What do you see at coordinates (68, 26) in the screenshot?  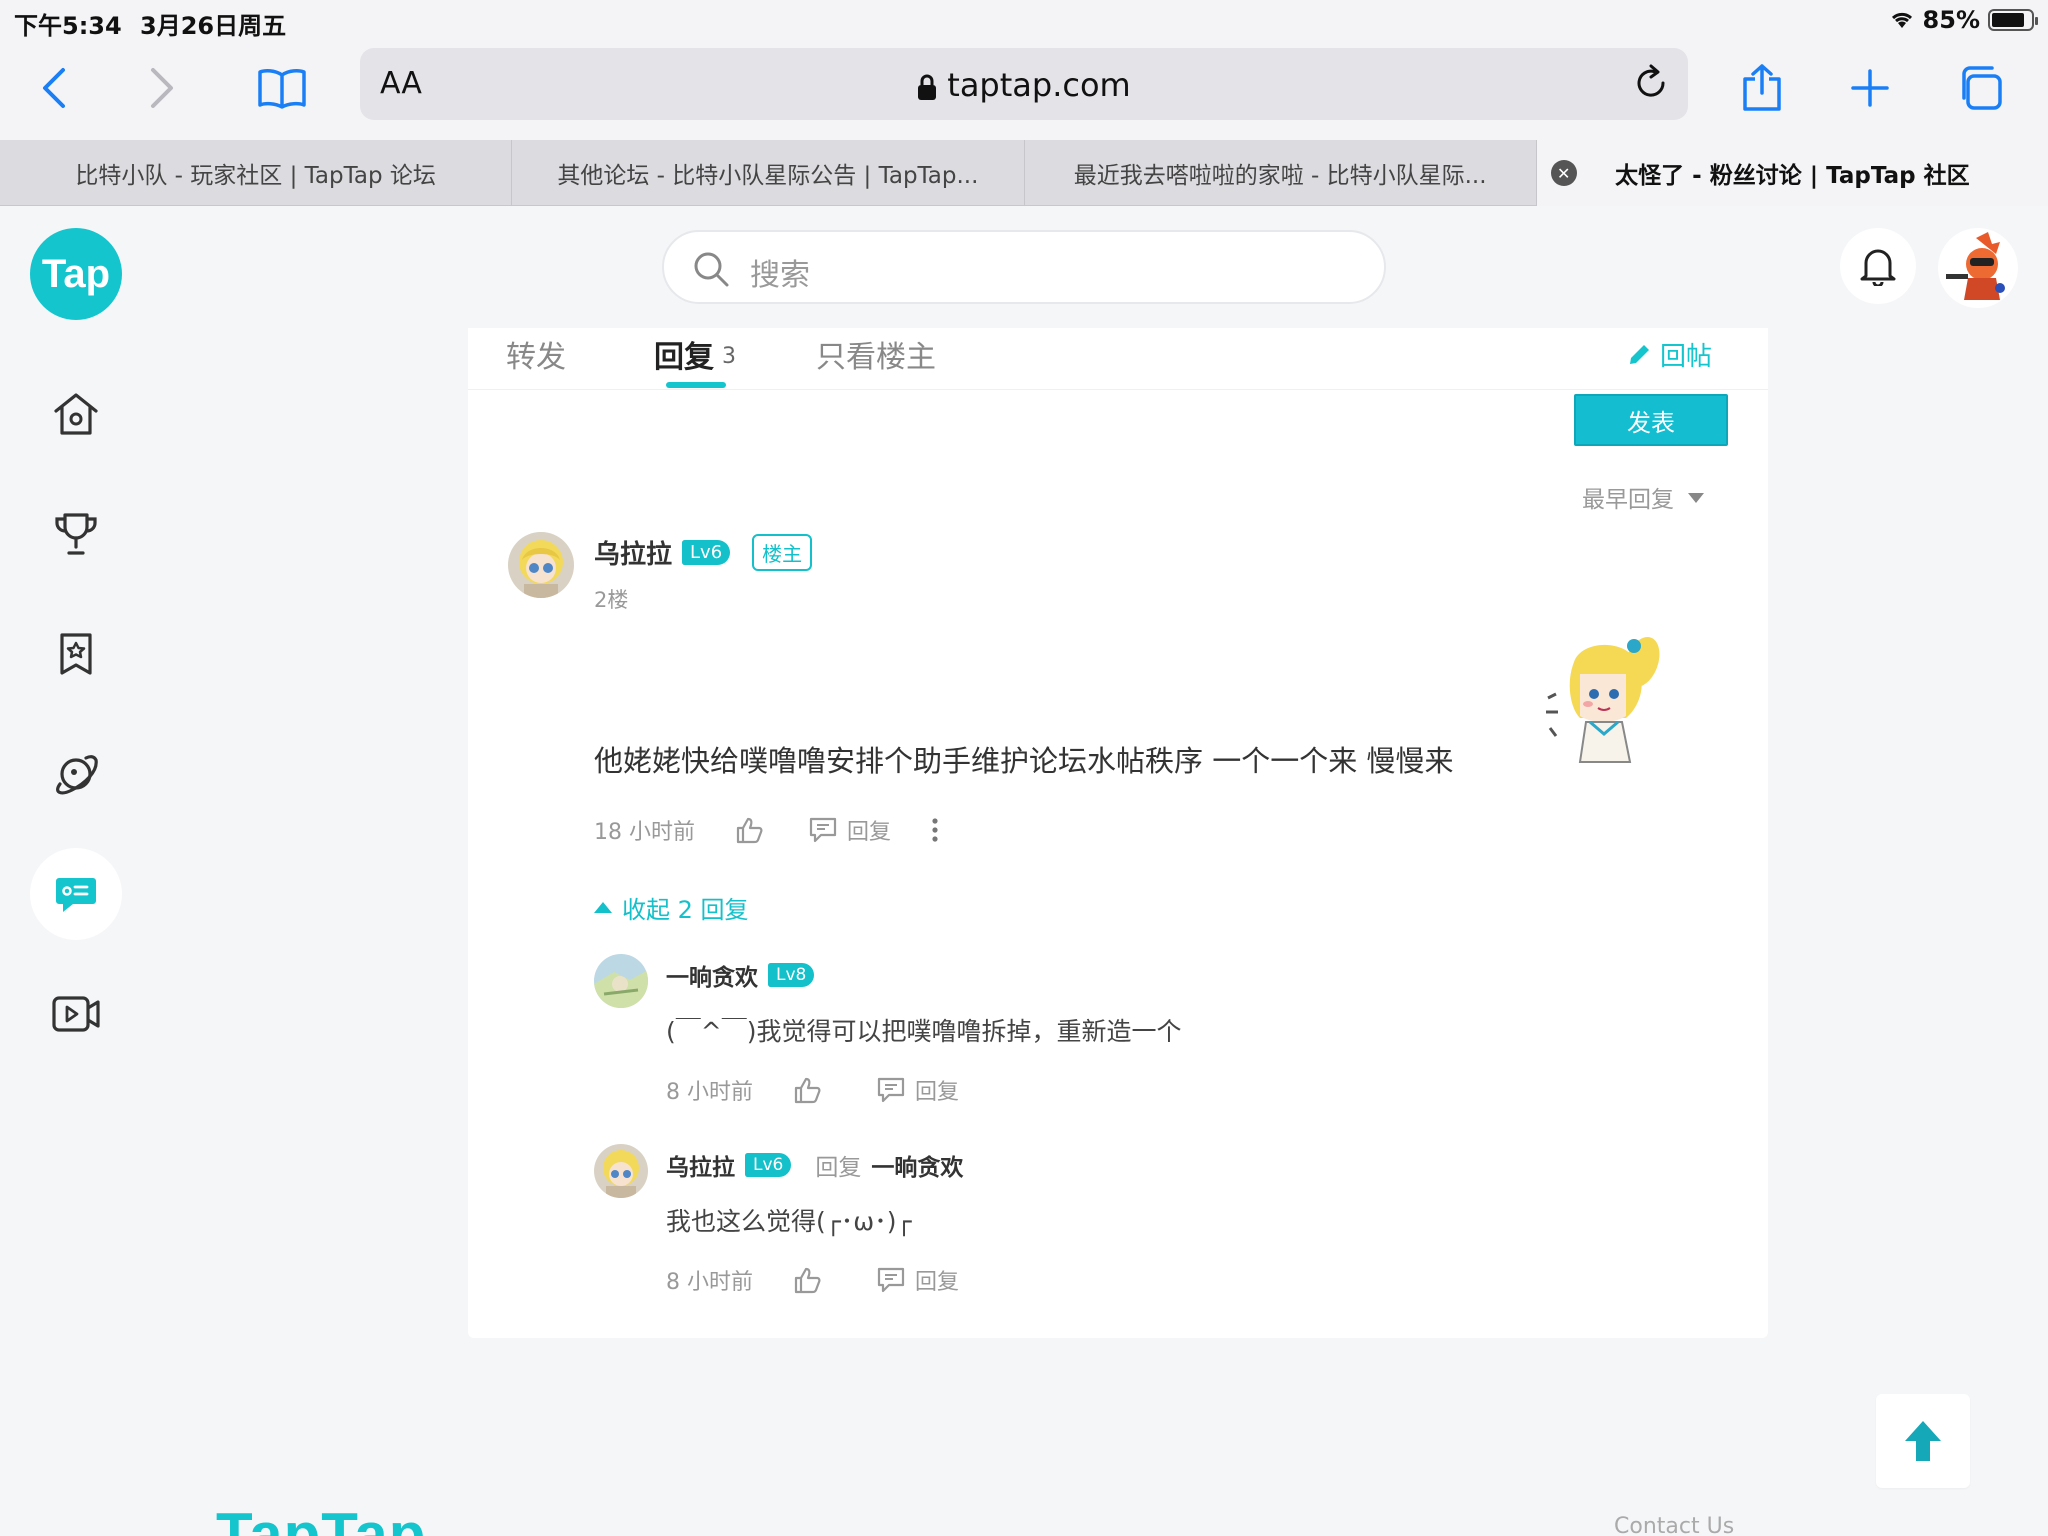 I see `status-time: 下午5:34` at bounding box center [68, 26].